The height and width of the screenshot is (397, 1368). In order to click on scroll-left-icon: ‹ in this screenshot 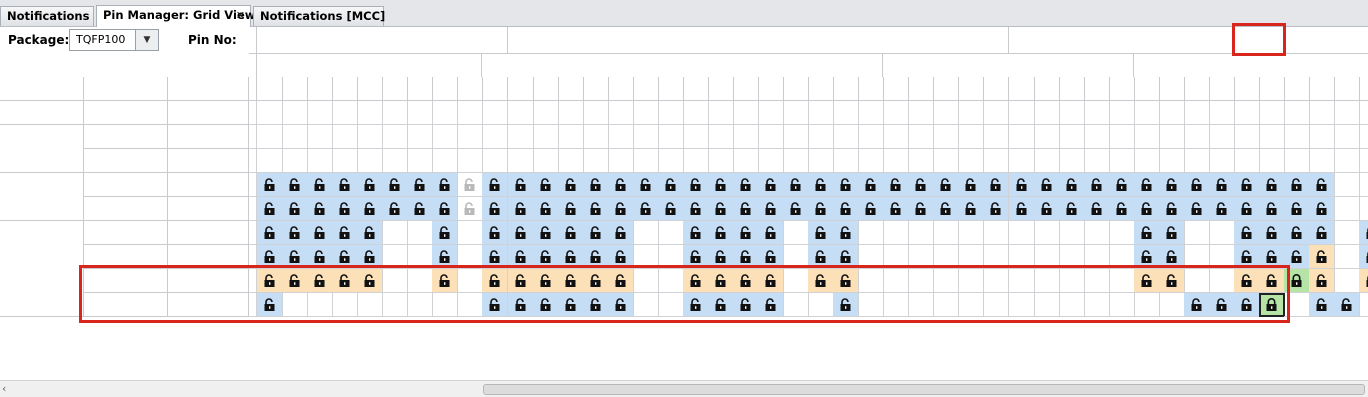, I will do `click(4, 388)`.